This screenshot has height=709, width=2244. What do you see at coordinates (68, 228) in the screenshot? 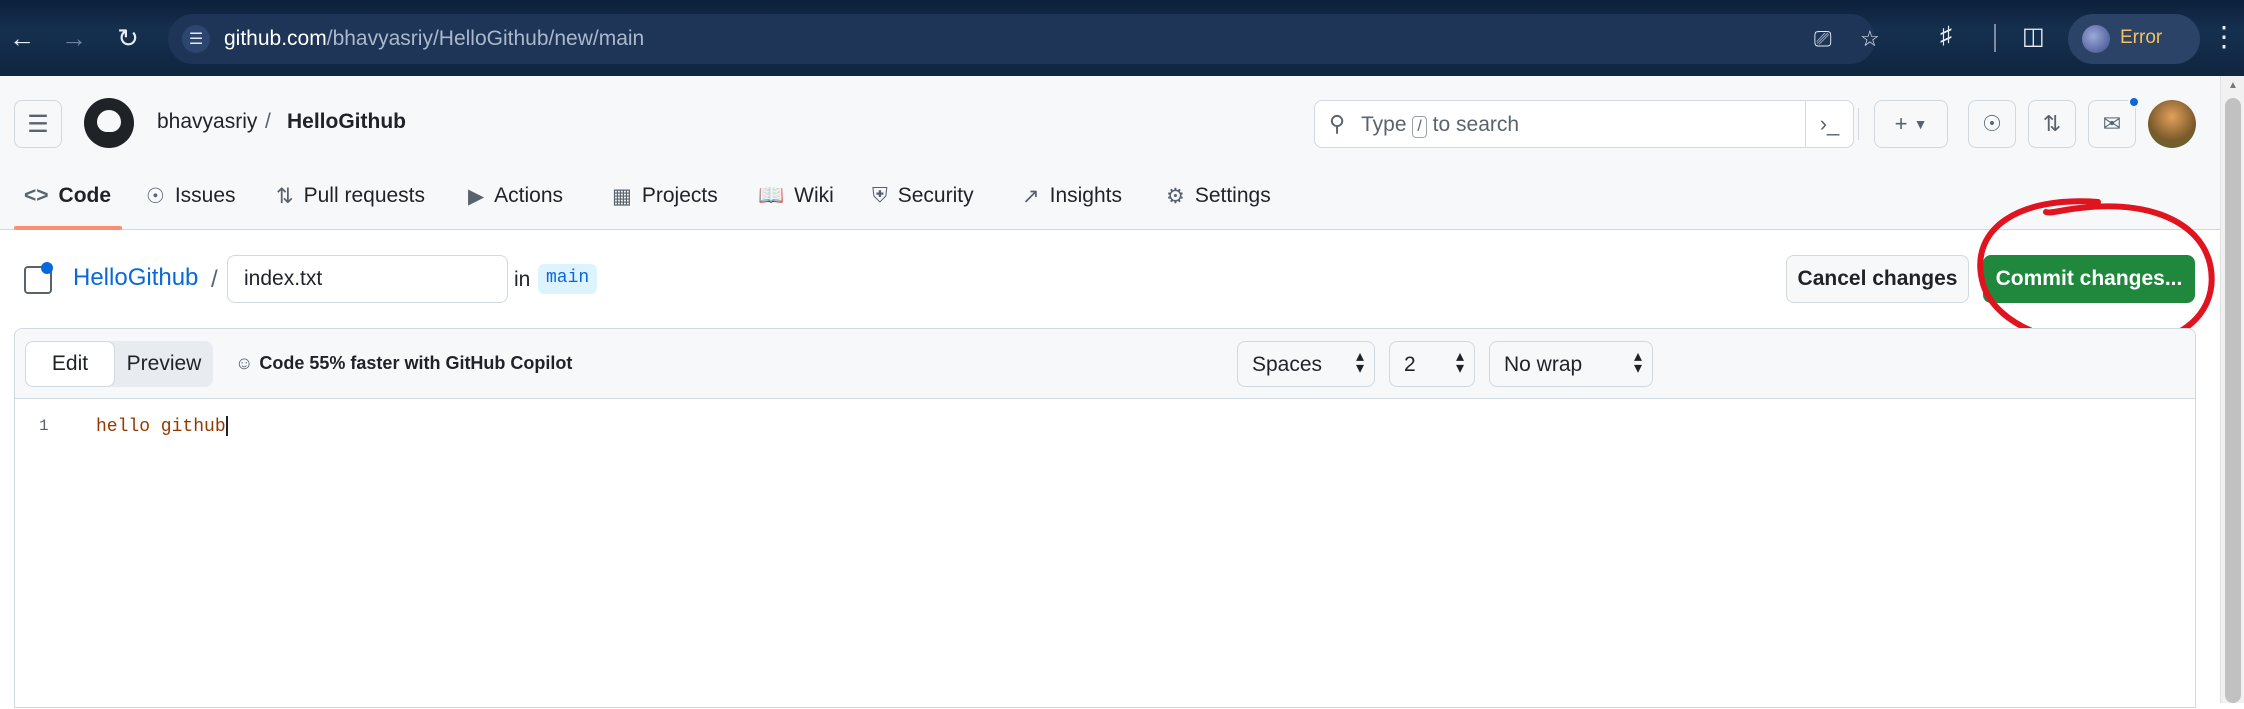
I see `selected-tab-indicator` at bounding box center [68, 228].